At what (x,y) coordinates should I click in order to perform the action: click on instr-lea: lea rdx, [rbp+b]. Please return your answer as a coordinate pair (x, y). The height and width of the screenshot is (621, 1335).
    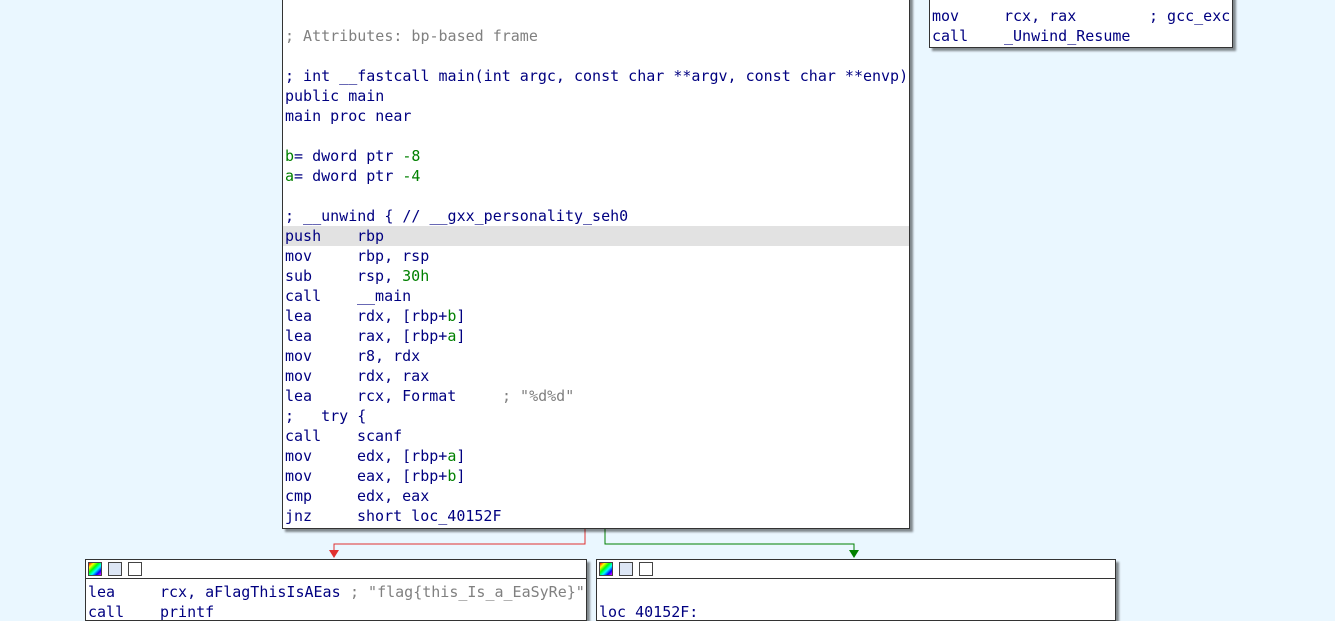
    Looking at the image, I should click on (375, 316).